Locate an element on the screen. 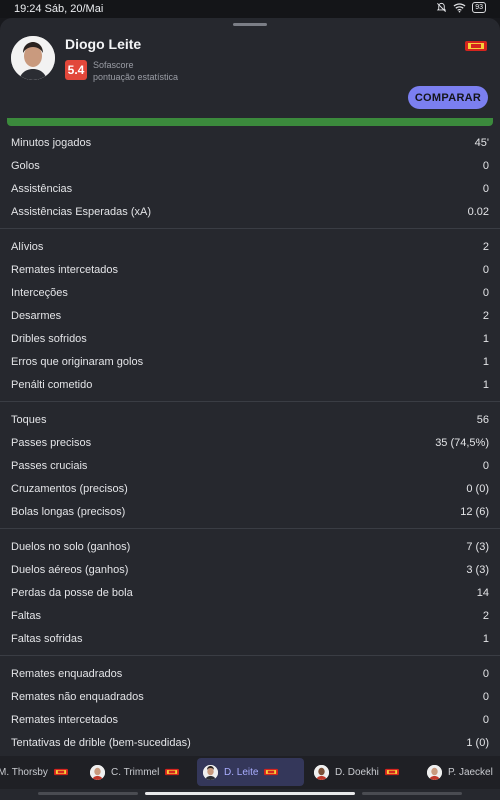 The image size is (500, 800). player-chip-label: D. Leite is located at coordinates (241, 772).